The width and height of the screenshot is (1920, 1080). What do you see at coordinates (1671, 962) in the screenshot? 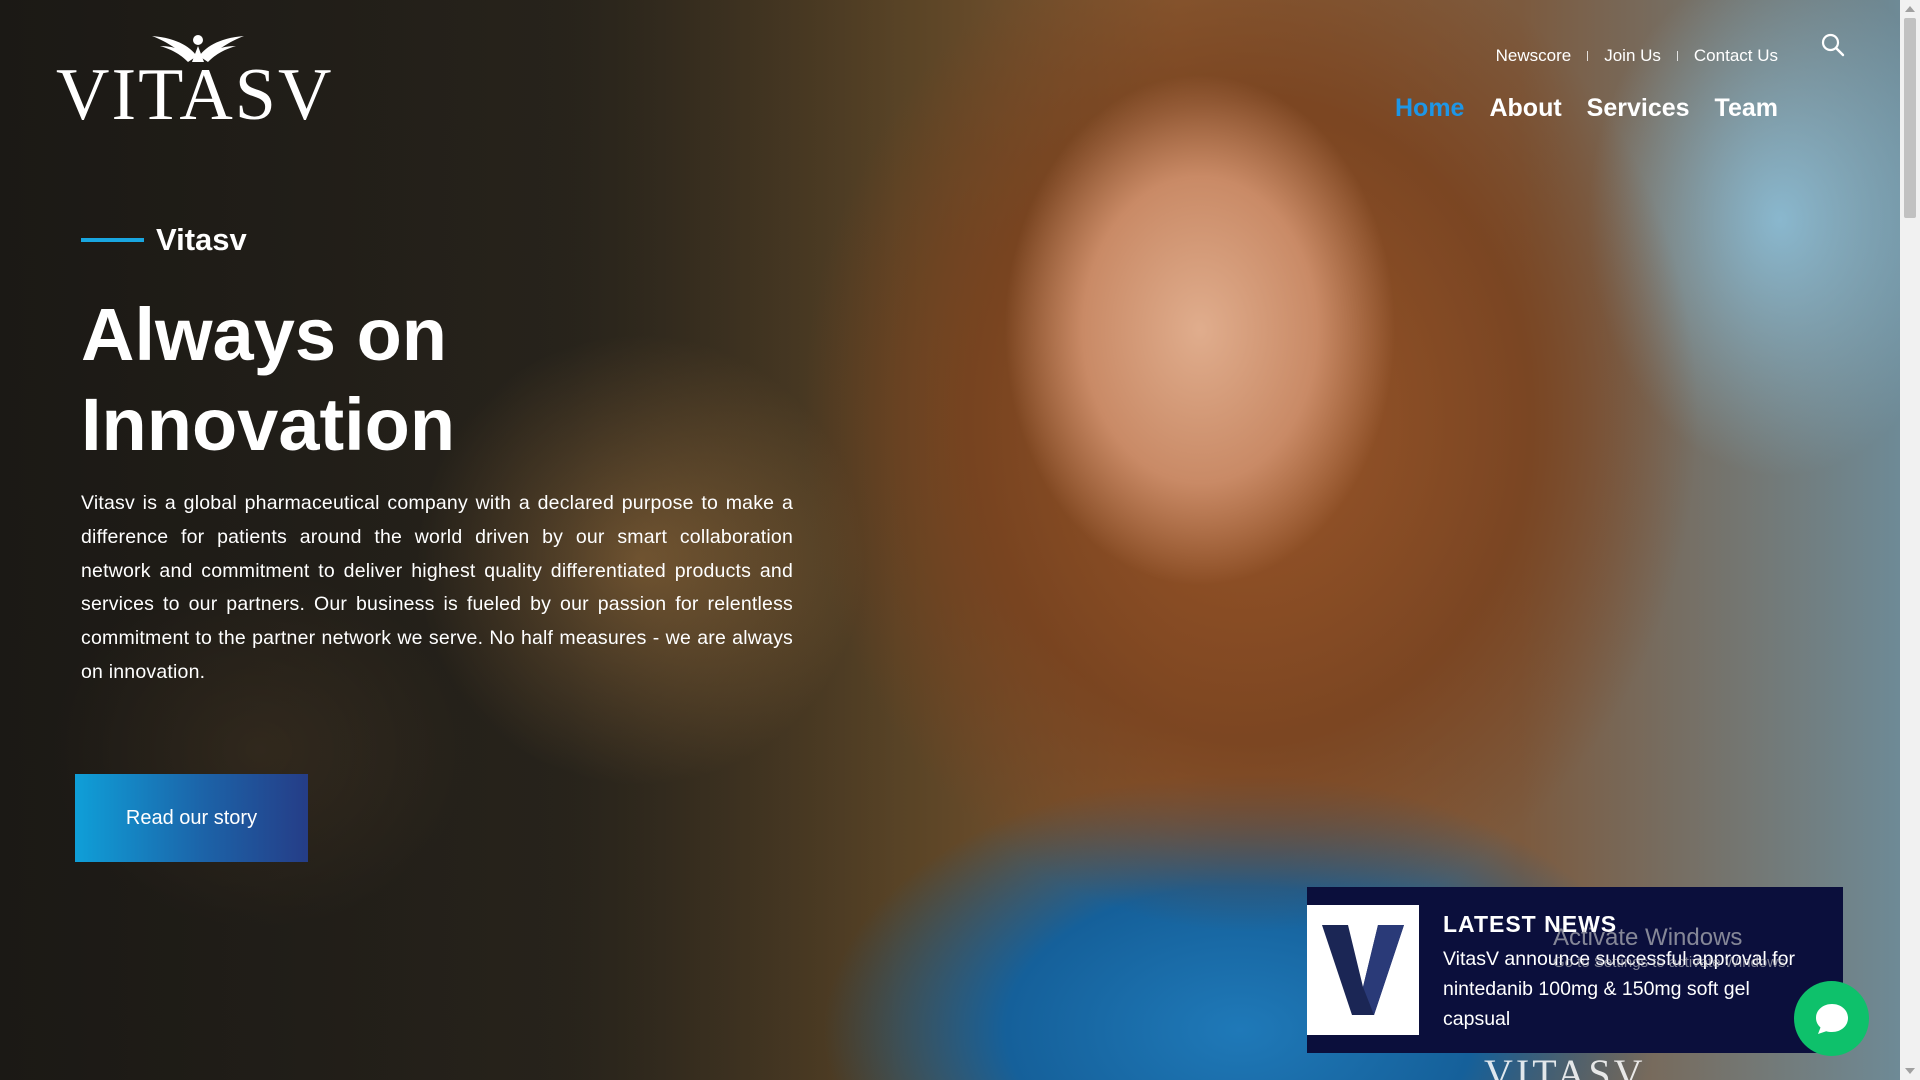
I see `watermark-subtitle: Go to Settings to activate Windows.` at bounding box center [1671, 962].